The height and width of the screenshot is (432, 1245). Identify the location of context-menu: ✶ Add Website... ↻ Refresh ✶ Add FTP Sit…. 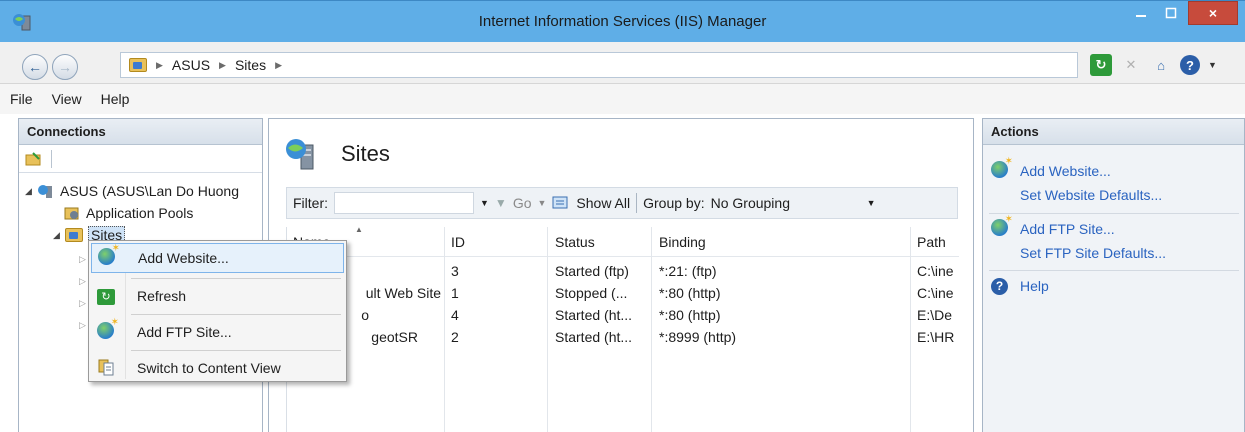
(217, 311).